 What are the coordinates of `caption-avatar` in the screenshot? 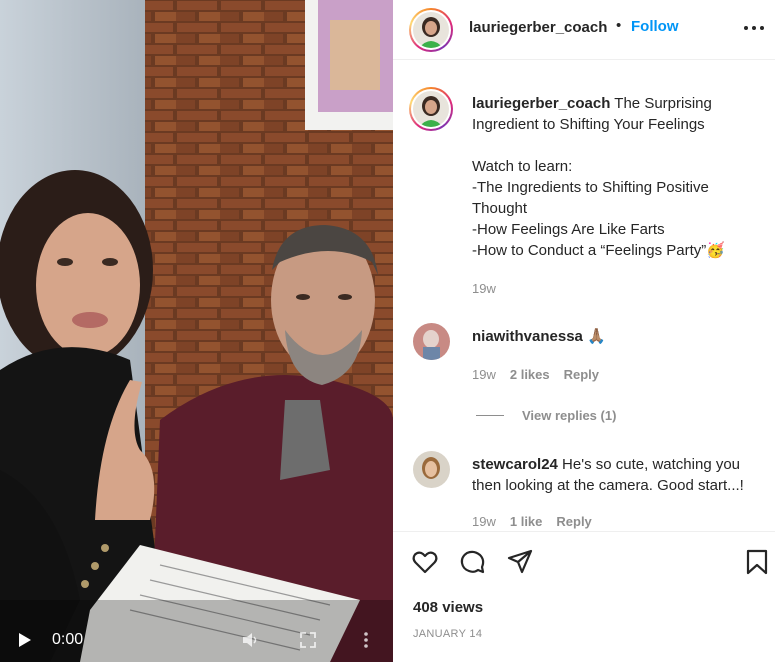 It's located at (431, 109).